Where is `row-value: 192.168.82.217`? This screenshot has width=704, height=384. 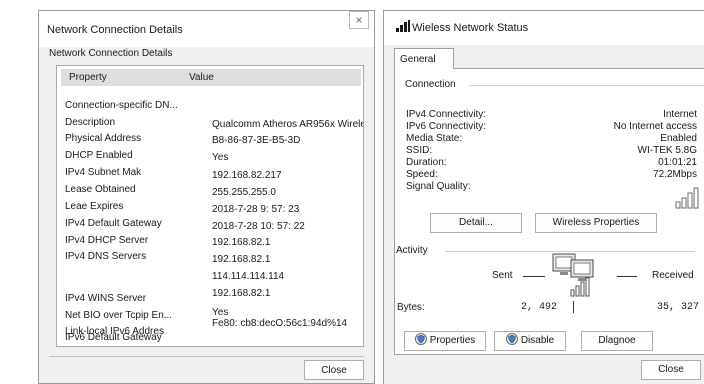
row-value: 192.168.82.217 is located at coordinates (247, 175).